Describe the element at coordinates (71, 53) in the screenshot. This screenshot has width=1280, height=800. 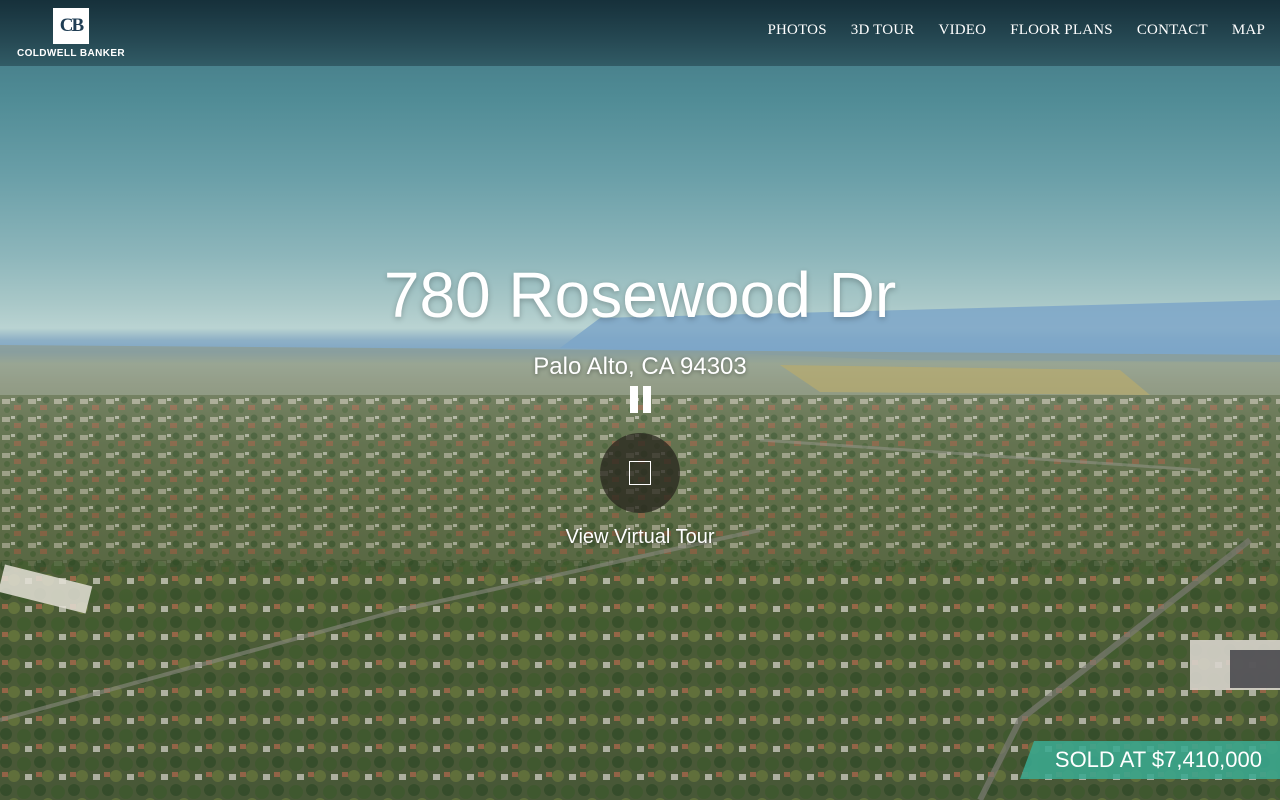
I see `brand-name: COLDWELL BANKER` at that location.